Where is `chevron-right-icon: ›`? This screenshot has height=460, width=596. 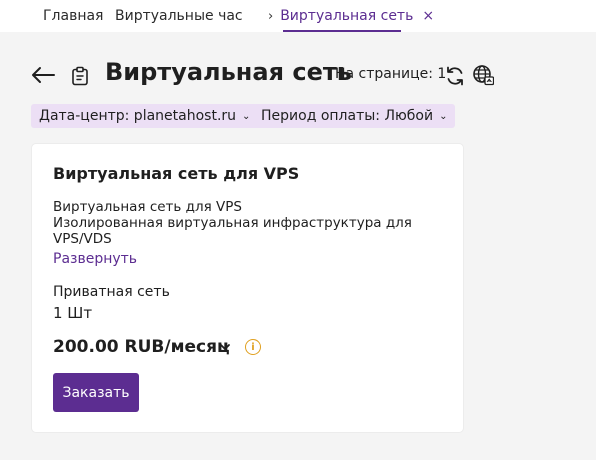
chevron-right-icon: › is located at coordinates (271, 16).